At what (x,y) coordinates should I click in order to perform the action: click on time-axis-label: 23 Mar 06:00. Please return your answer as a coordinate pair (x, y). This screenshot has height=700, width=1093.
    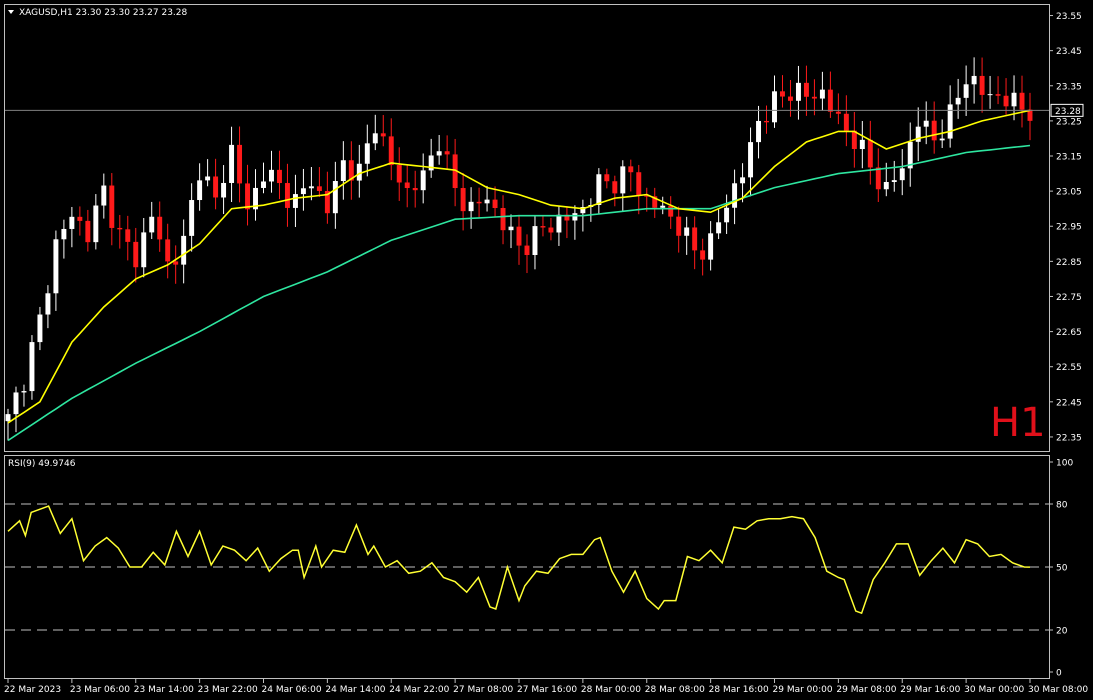
    Looking at the image, I should click on (100, 690).